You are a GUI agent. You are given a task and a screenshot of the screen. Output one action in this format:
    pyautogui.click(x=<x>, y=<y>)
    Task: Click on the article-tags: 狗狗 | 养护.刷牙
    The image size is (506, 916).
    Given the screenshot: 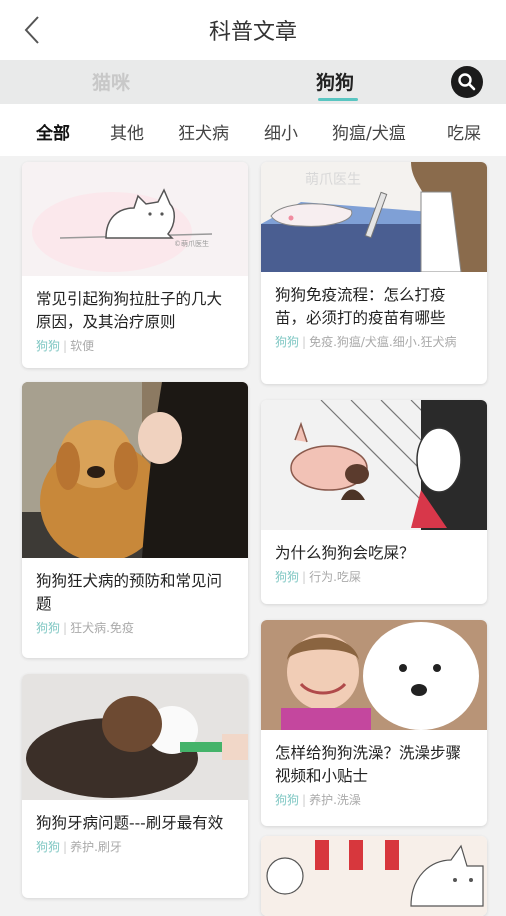 What is the action you would take?
    pyautogui.click(x=79, y=847)
    